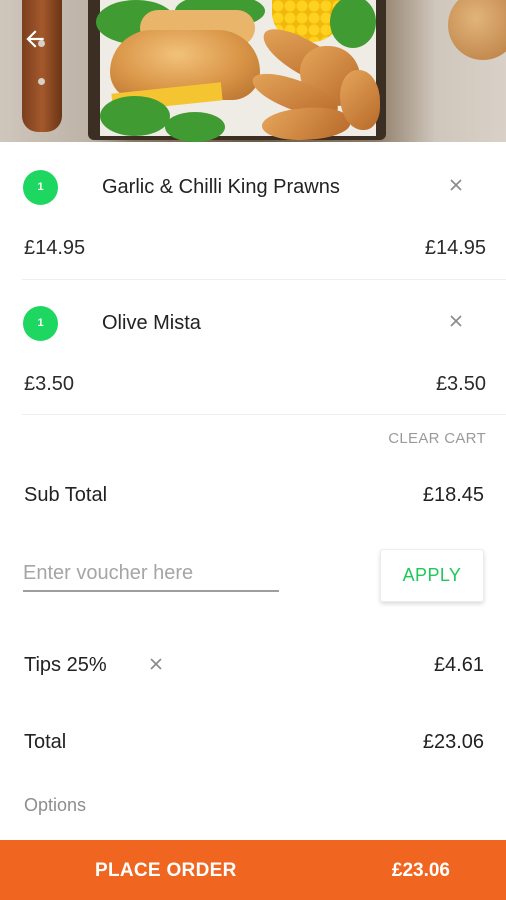 This screenshot has width=506, height=900. I want to click on cart-item: 1 Garlic & Chilli King Prawns, so click(253, 187).